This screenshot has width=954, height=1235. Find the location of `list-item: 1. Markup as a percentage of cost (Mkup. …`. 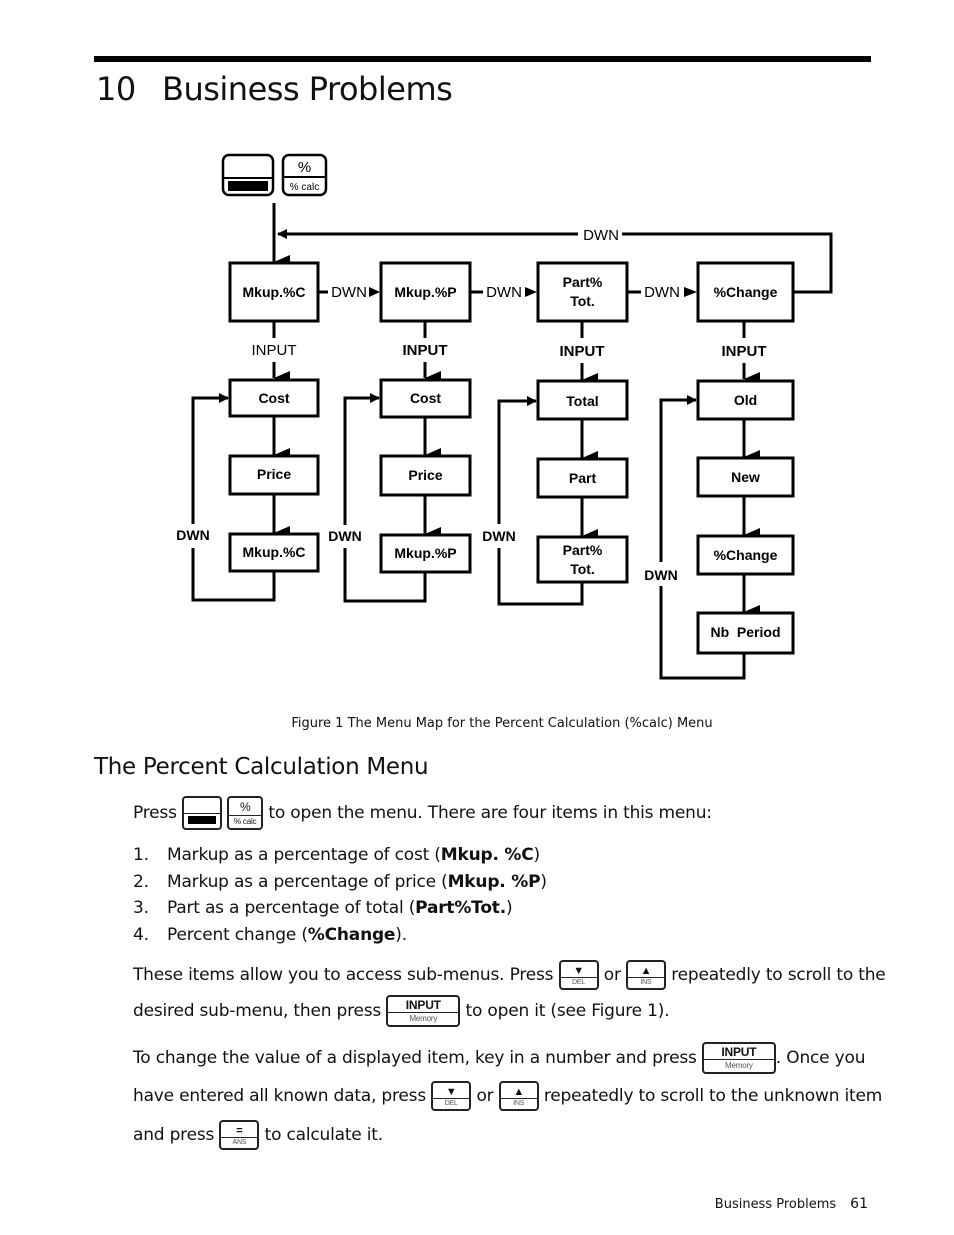

list-item: 1. Markup as a percentage of cost (Mkup. … is located at coordinates (336, 855).